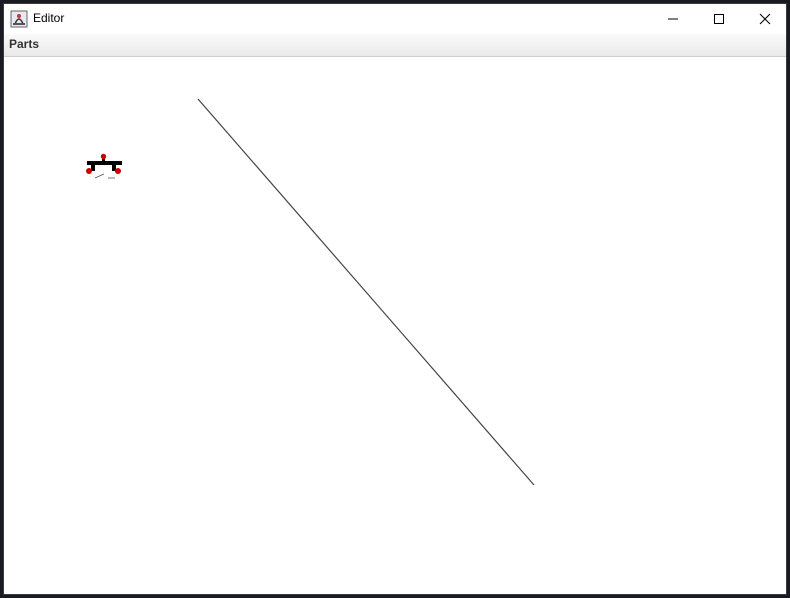  What do you see at coordinates (24, 44) in the screenshot?
I see `menu-parts: Parts` at bounding box center [24, 44].